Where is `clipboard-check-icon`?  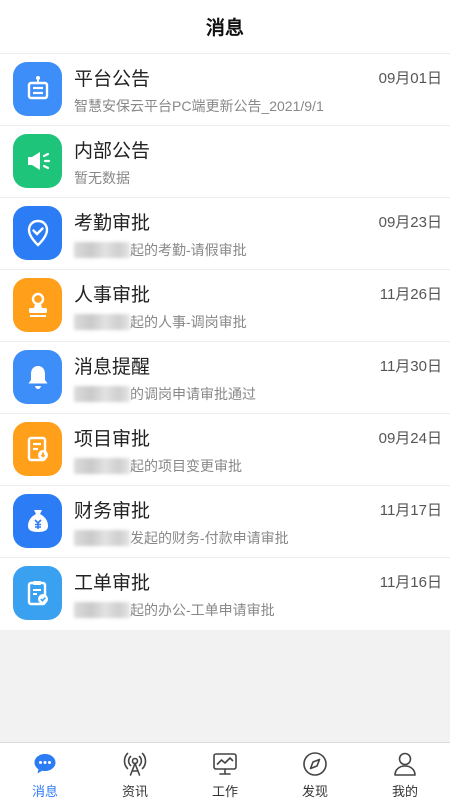 clipboard-check-icon is located at coordinates (37, 593).